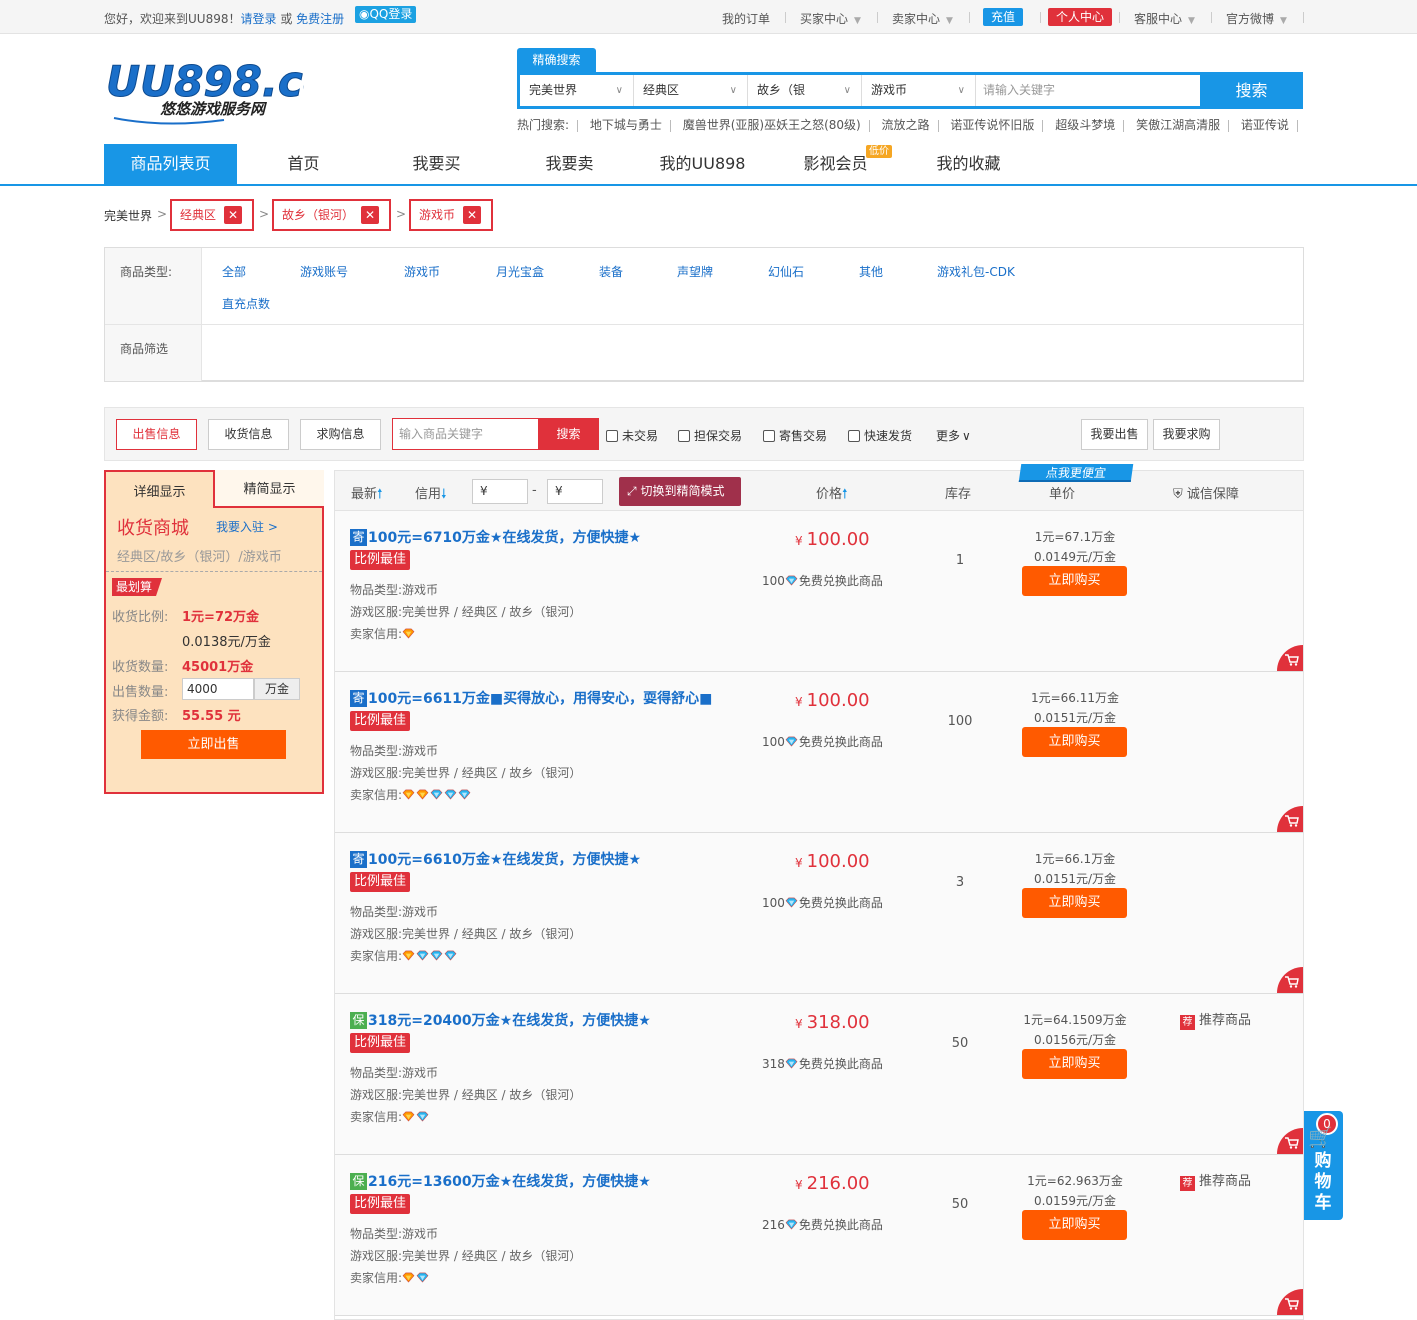 Image resolution: width=1417 pixels, height=1320 pixels. Describe the element at coordinates (568, 434) in the screenshot. I see `keyword-search-button: 搜索` at that location.